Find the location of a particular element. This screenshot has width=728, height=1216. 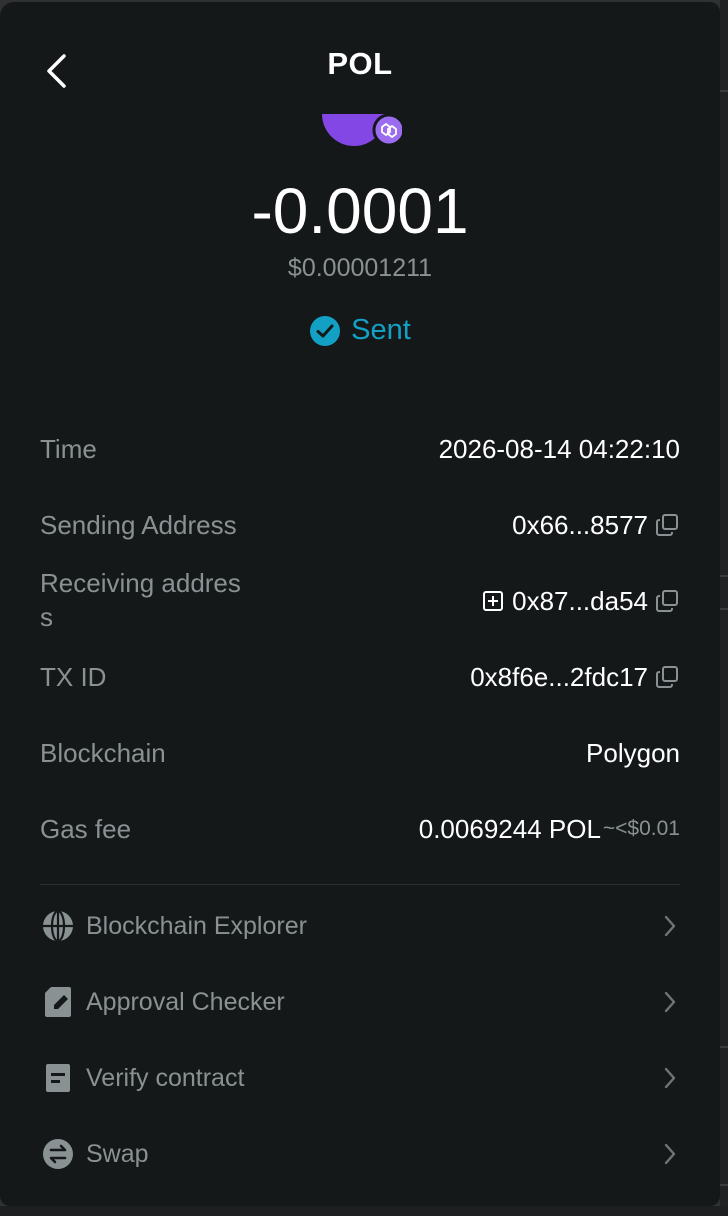

receiving-address-row: Receiving addres s 0x87...da54 is located at coordinates (360, 600).